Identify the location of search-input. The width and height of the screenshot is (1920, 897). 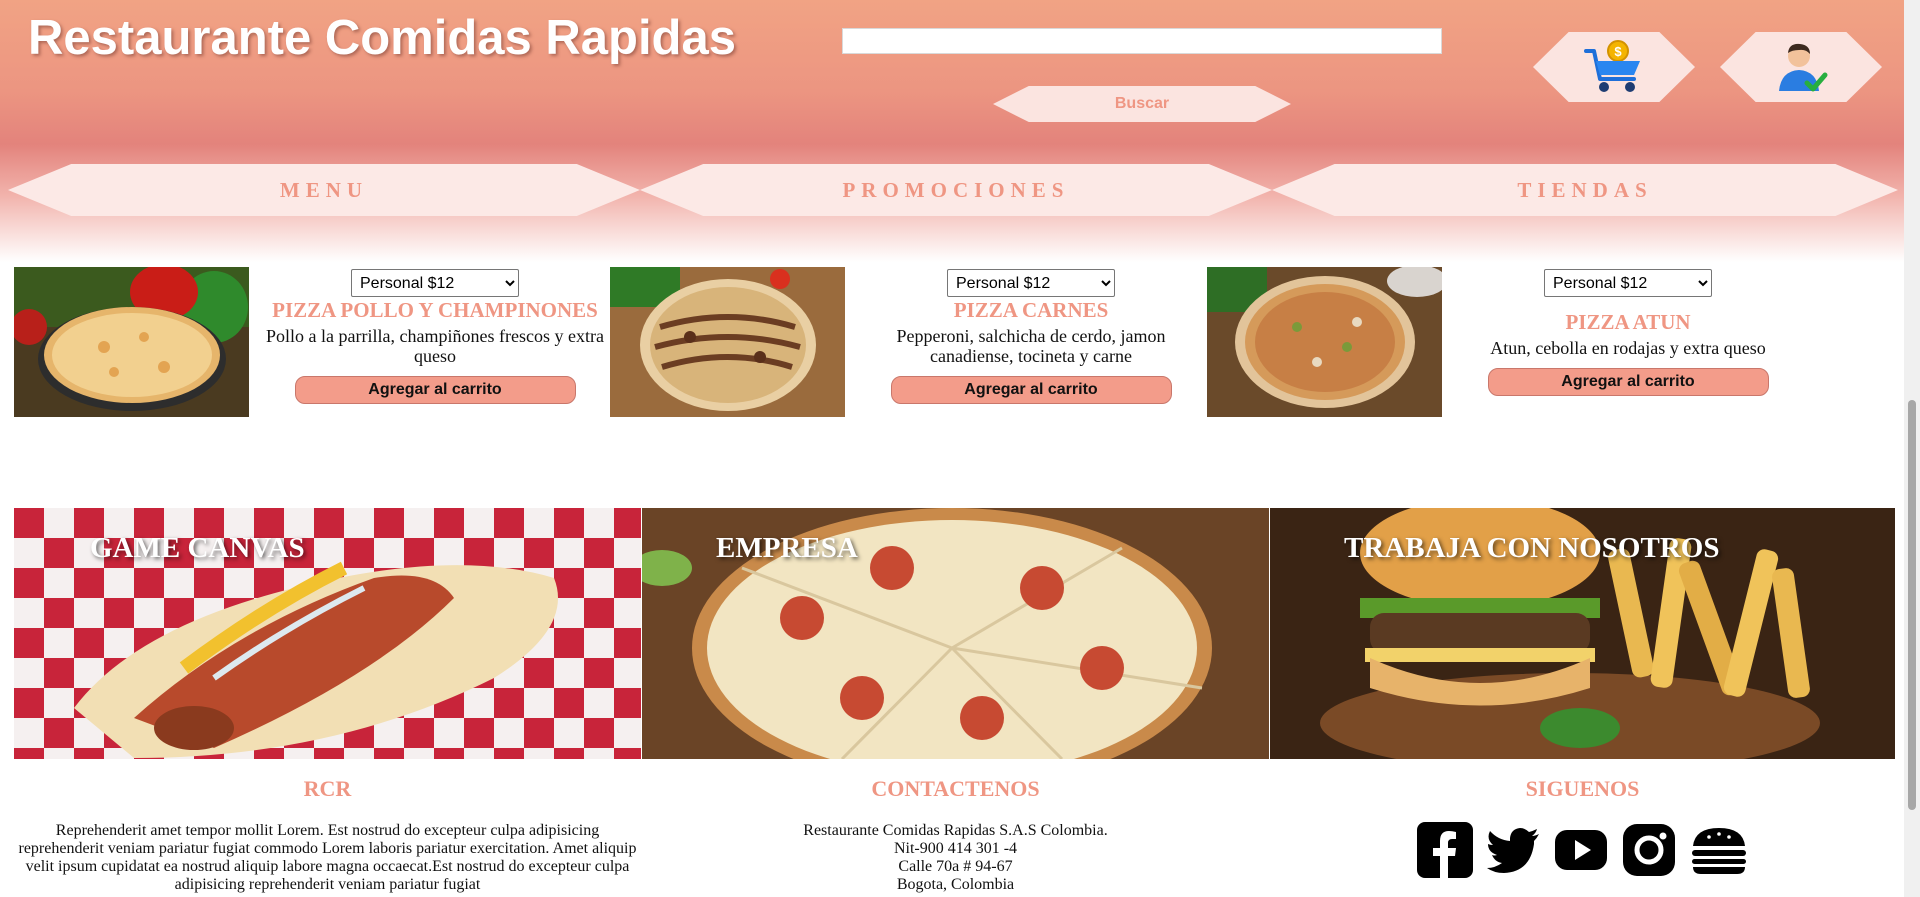
(1142, 41).